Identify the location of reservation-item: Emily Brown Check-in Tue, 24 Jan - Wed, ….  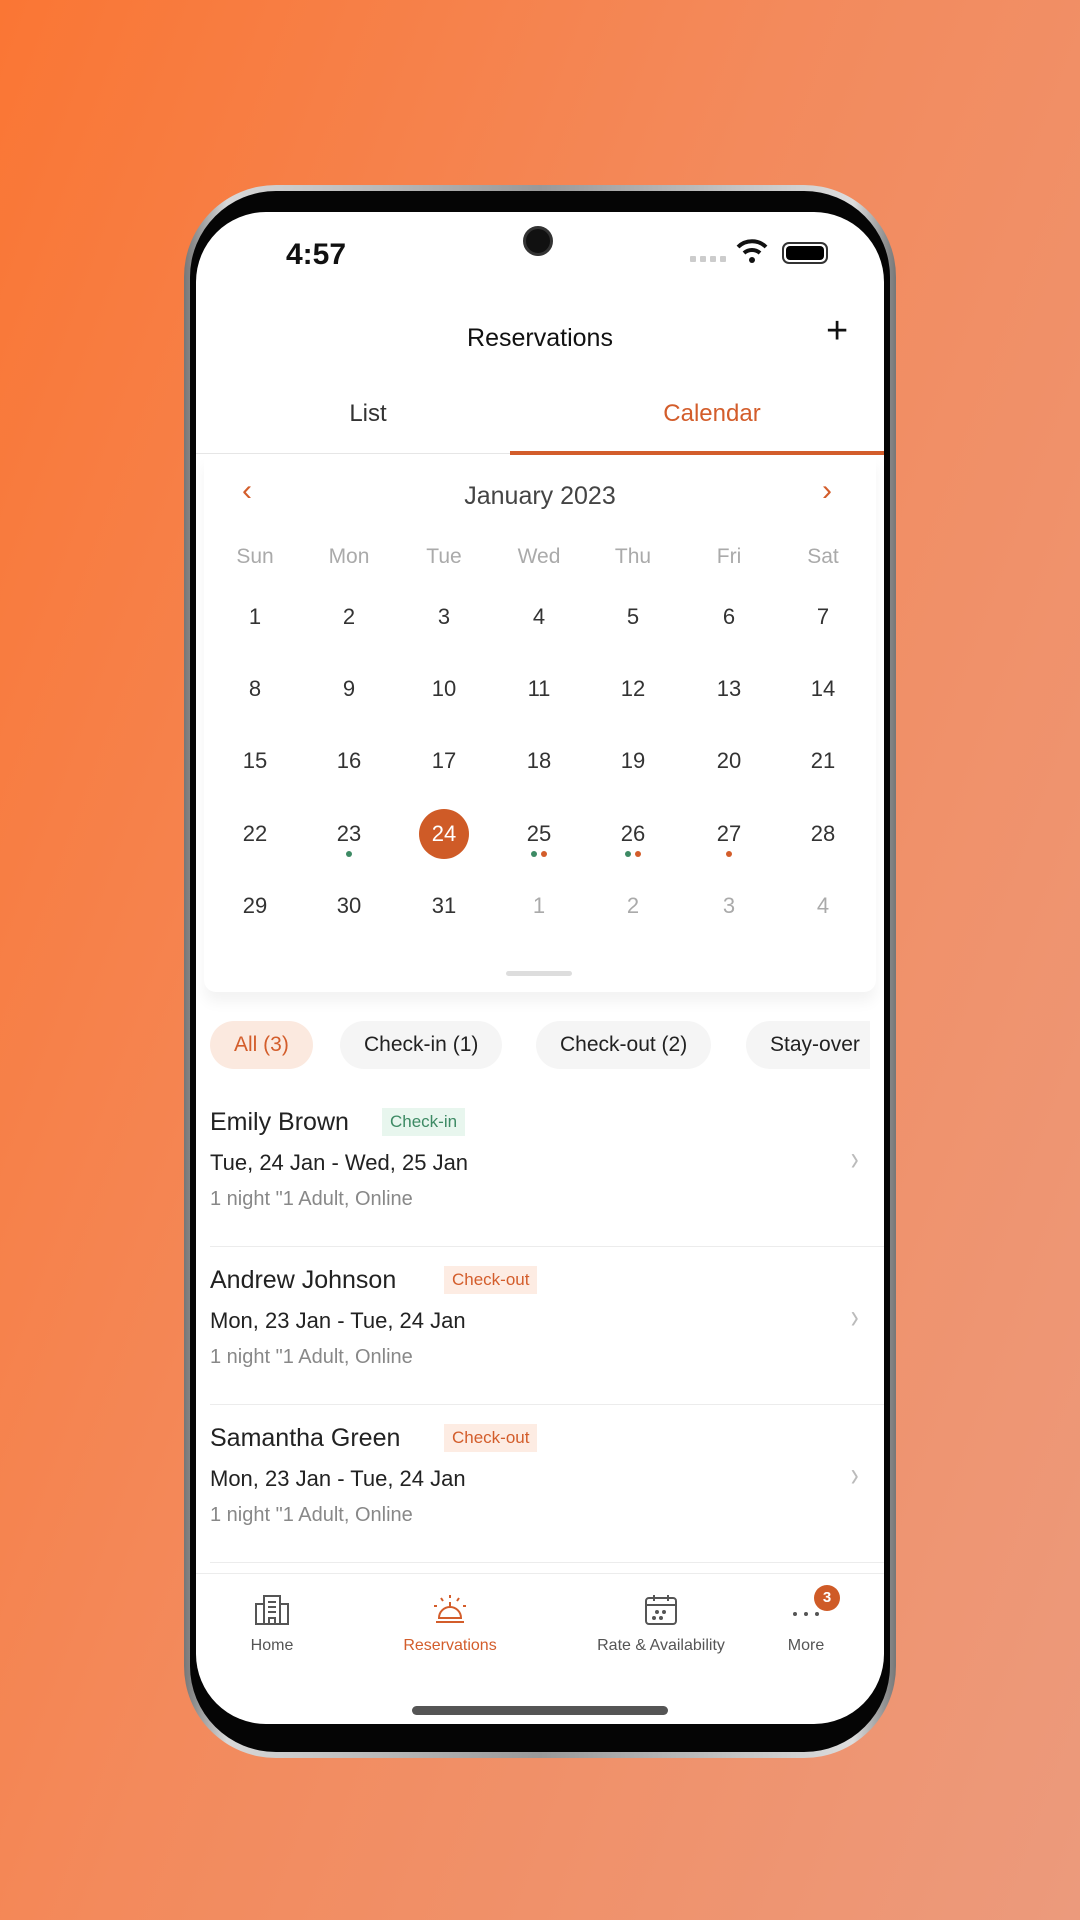
(547, 1187).